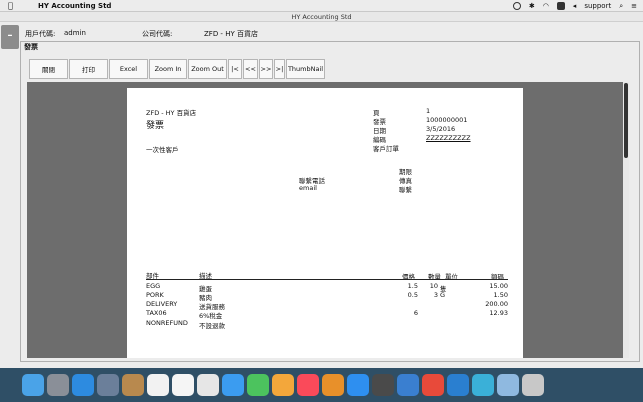 This screenshot has height=402, width=643. I want to click on pen-app-icon, so click(433, 385).